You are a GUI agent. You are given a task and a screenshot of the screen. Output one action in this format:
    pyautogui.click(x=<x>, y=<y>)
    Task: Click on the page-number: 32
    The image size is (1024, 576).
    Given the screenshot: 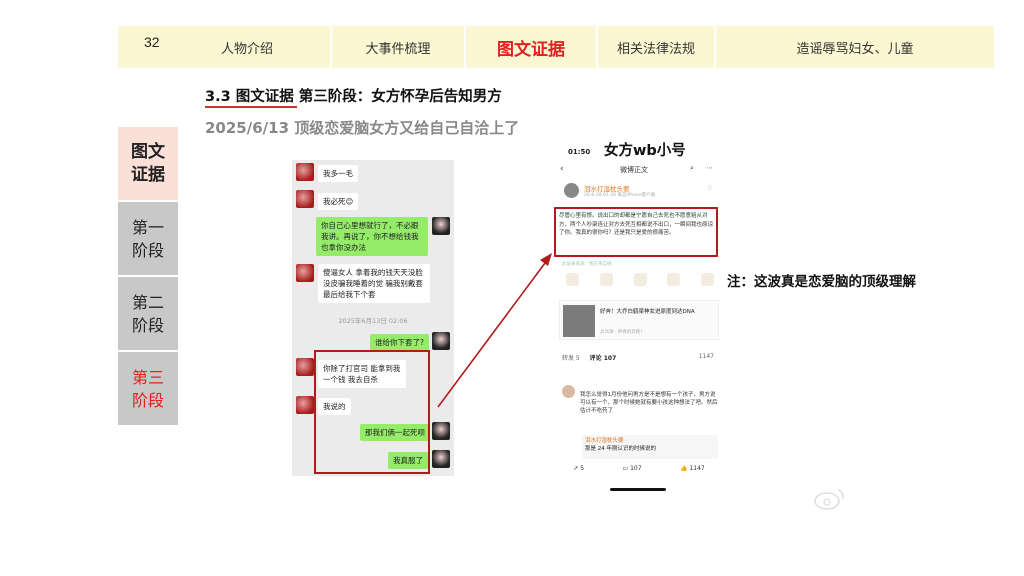 What is the action you would take?
    pyautogui.click(x=141, y=47)
    